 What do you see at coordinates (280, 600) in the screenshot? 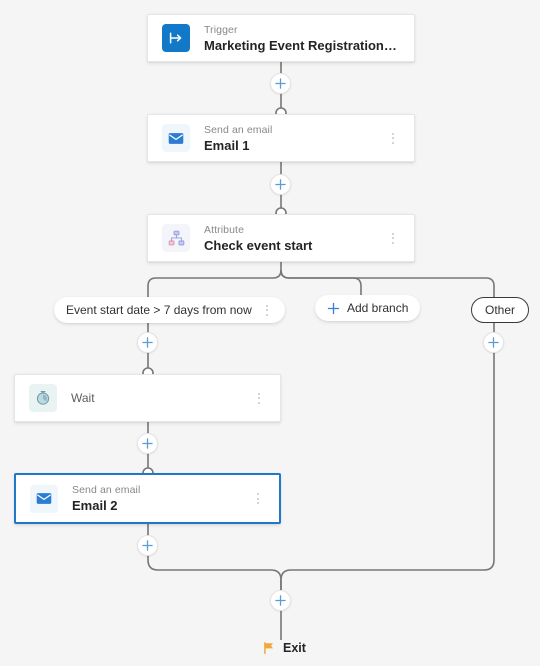
I see `add-step-button-before-exit` at bounding box center [280, 600].